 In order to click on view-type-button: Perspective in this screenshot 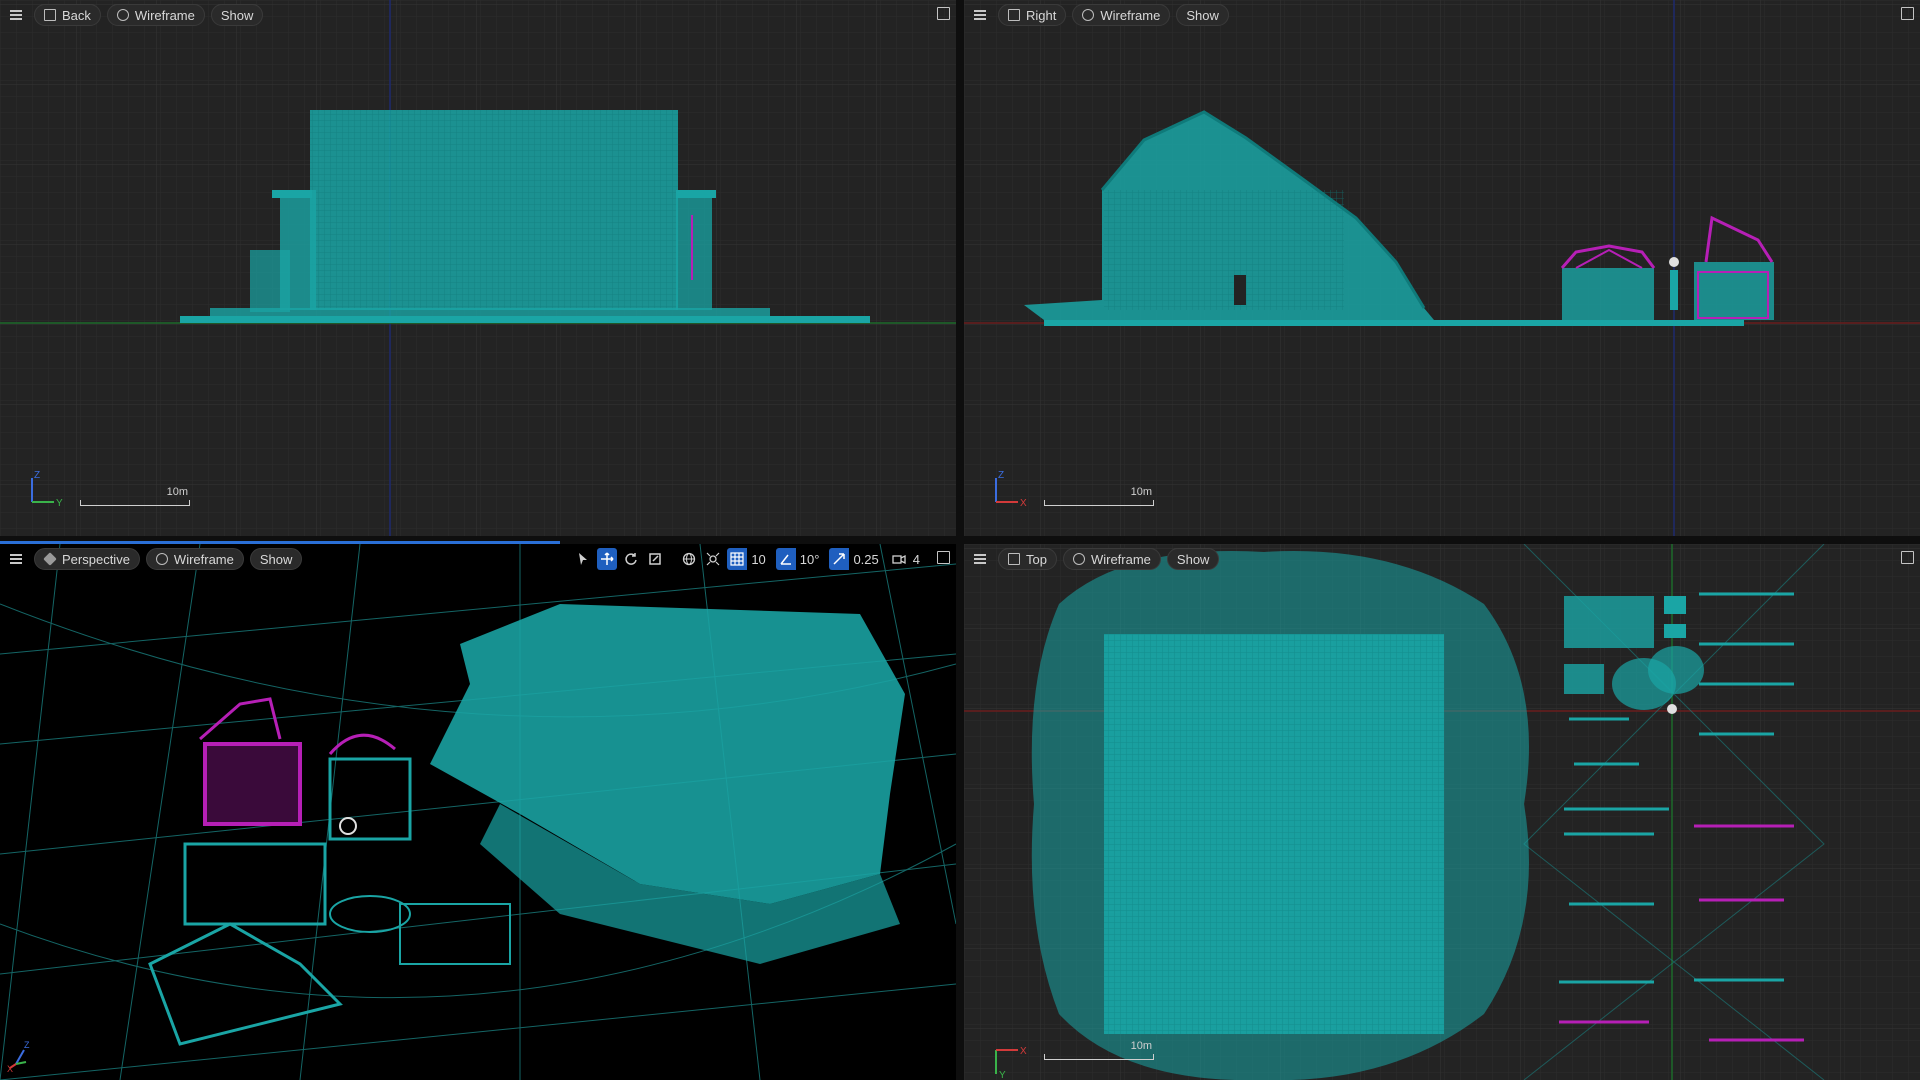, I will do `click(87, 559)`.